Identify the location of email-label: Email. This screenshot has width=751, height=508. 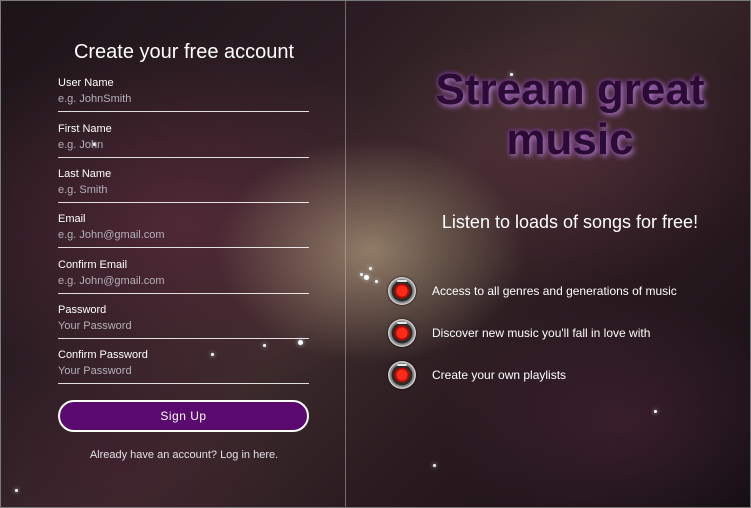
(72, 219).